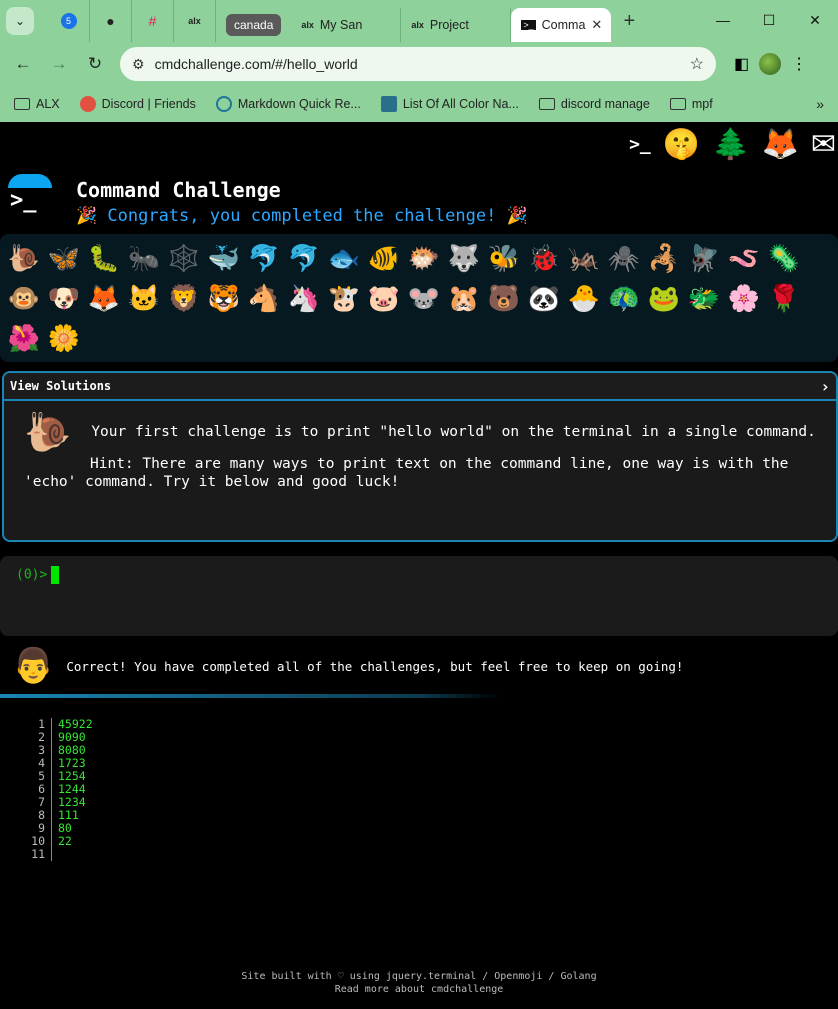  What do you see at coordinates (584, 298) in the screenshot?
I see `challenge-badge-icon: 🐣` at bounding box center [584, 298].